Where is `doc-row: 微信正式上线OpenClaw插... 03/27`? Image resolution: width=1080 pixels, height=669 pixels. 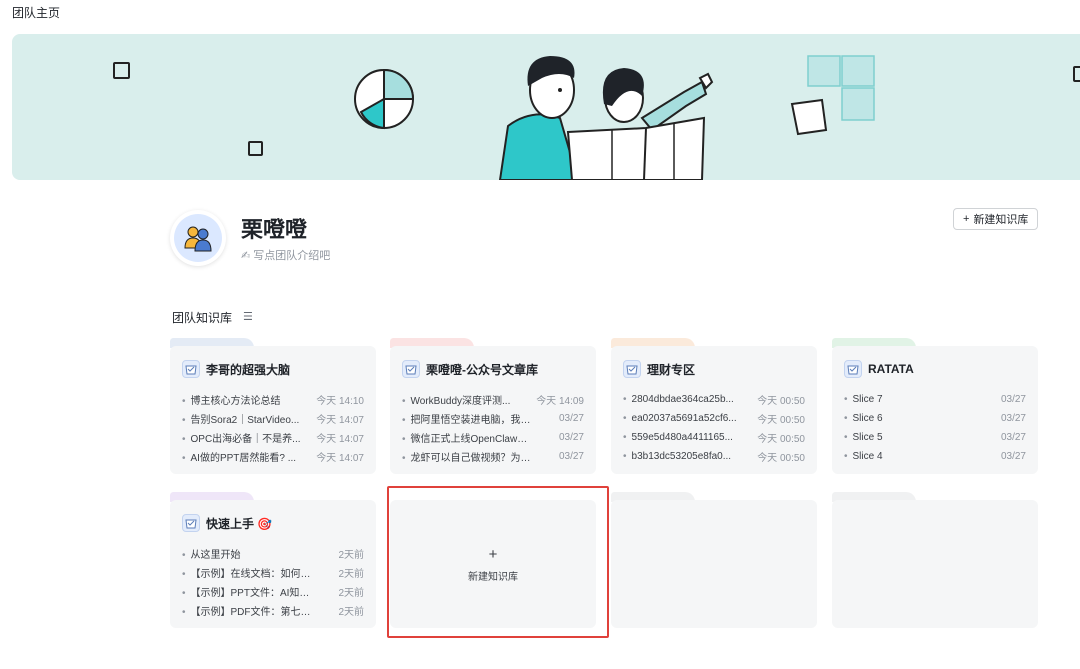
doc-row: 微信正式上线OpenClaw插... 03/27 is located at coordinates (493, 437).